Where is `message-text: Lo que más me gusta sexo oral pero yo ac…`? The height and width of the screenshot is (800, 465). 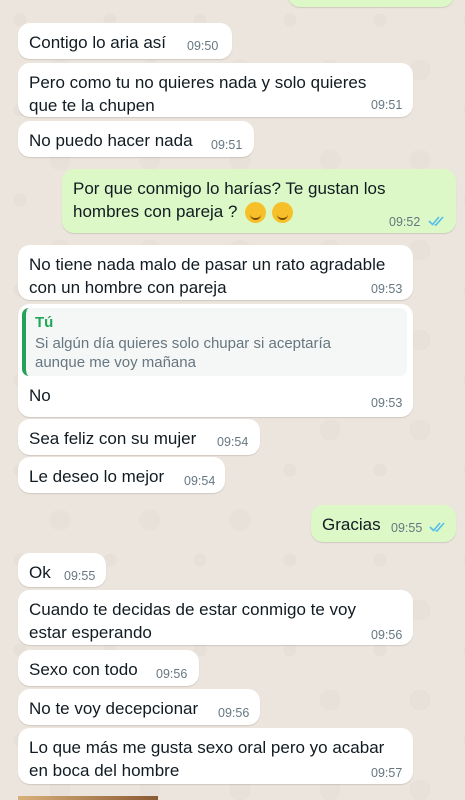 message-text: Lo que más me gusta sexo oral pero yo ac… is located at coordinates (207, 759).